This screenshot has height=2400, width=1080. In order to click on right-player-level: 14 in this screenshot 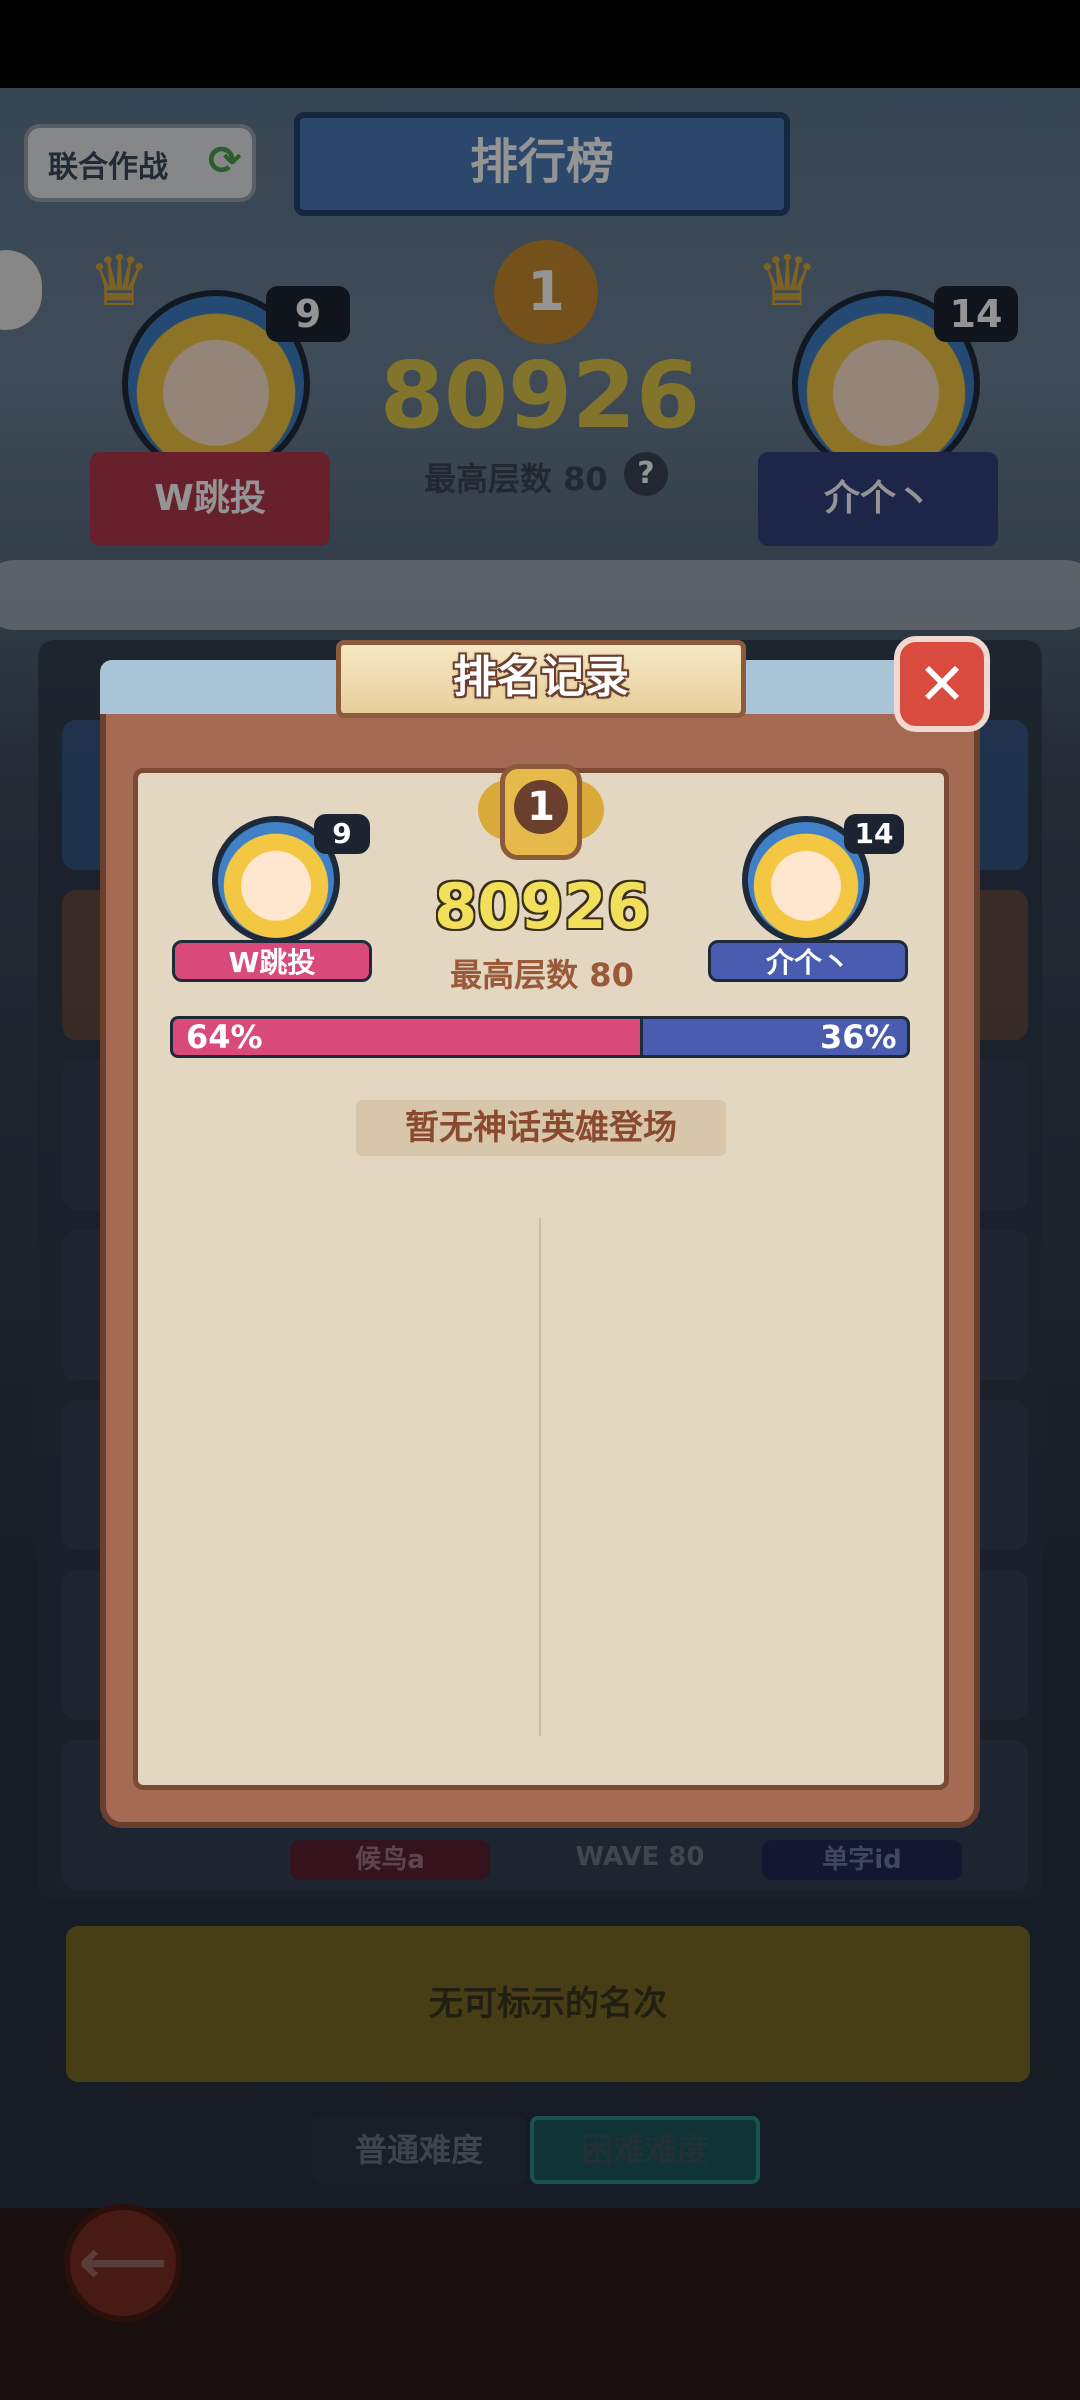, I will do `click(874, 834)`.